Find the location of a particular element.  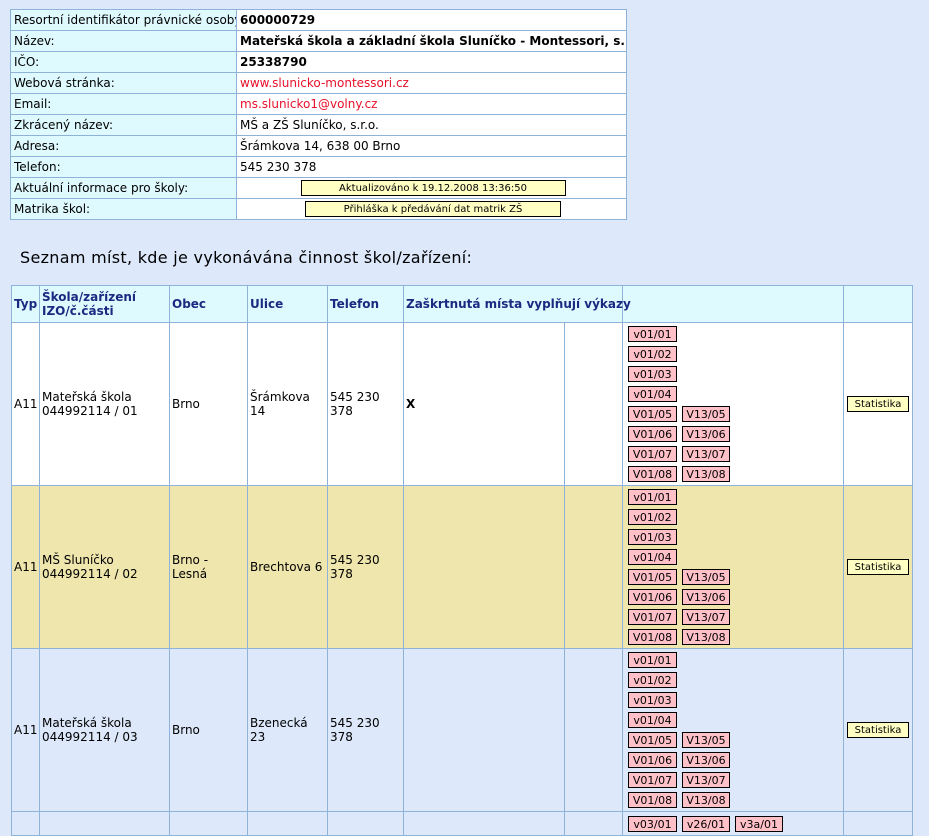

email-link: ms.slunicko1@volny.cz is located at coordinates (308, 104).